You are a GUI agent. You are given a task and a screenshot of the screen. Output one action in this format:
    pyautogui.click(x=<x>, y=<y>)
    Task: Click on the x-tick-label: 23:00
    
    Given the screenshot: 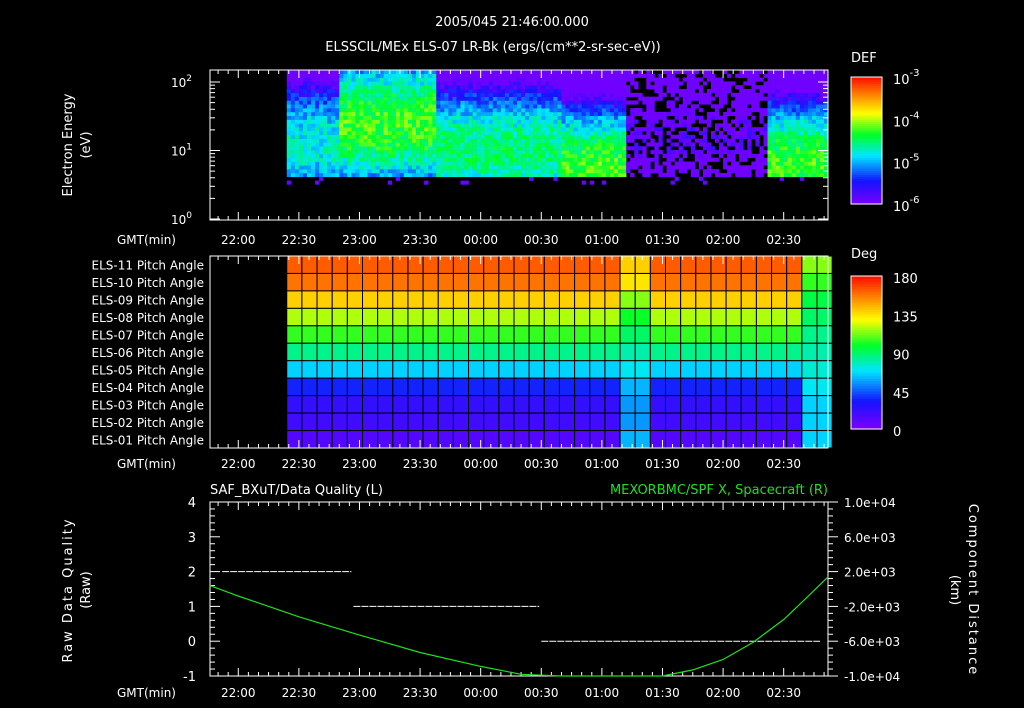 What is the action you would take?
    pyautogui.click(x=359, y=464)
    